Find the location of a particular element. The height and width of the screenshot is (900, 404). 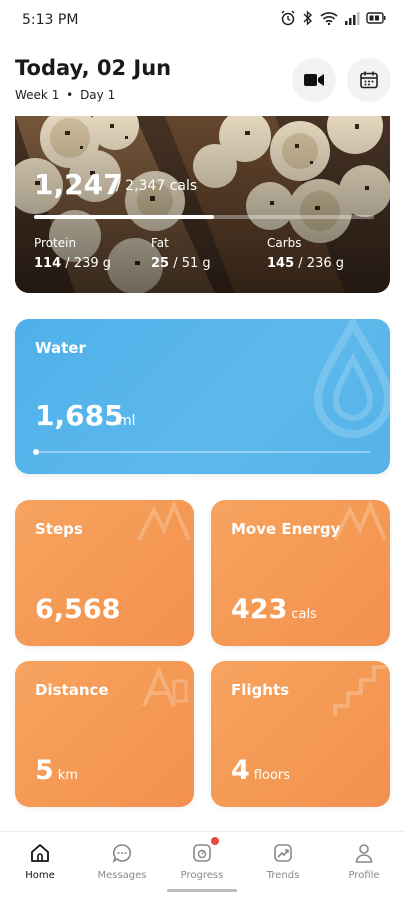

status-icons is located at coordinates (333, 18).